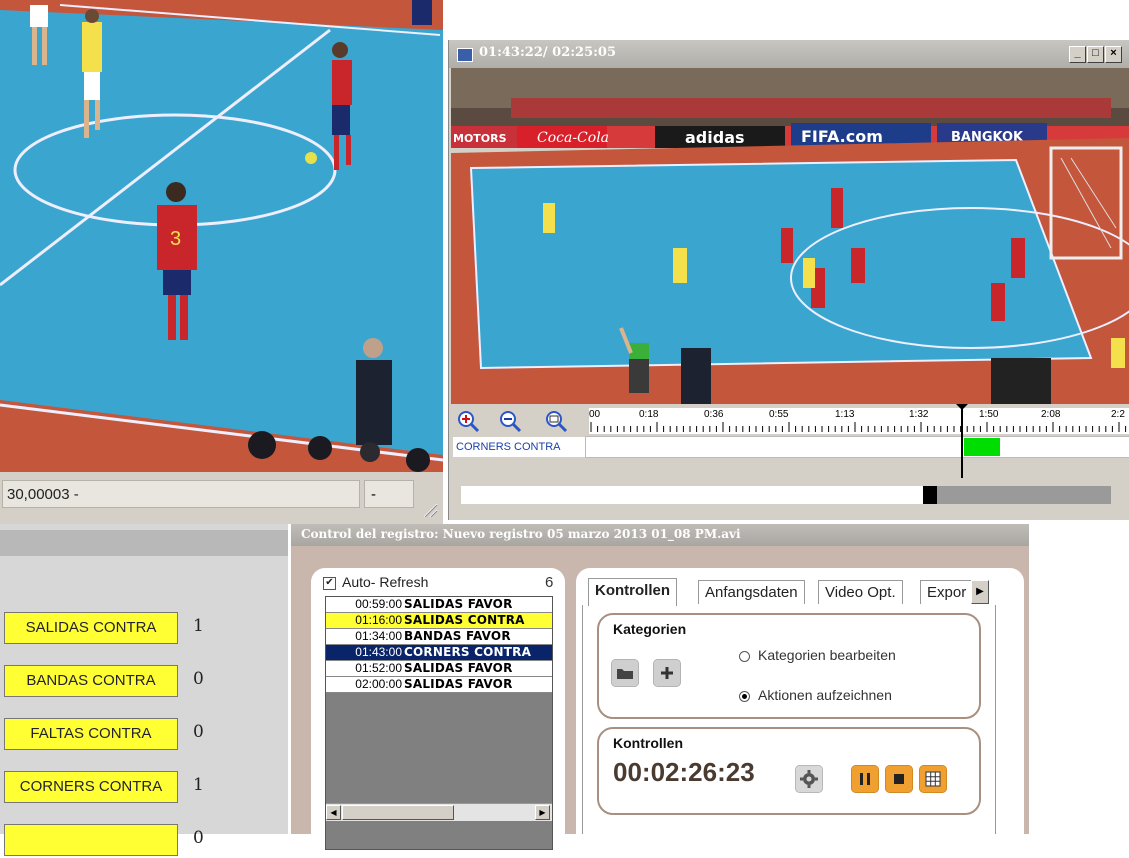 The height and width of the screenshot is (858, 1129). I want to click on playhead, so click(962, 442).